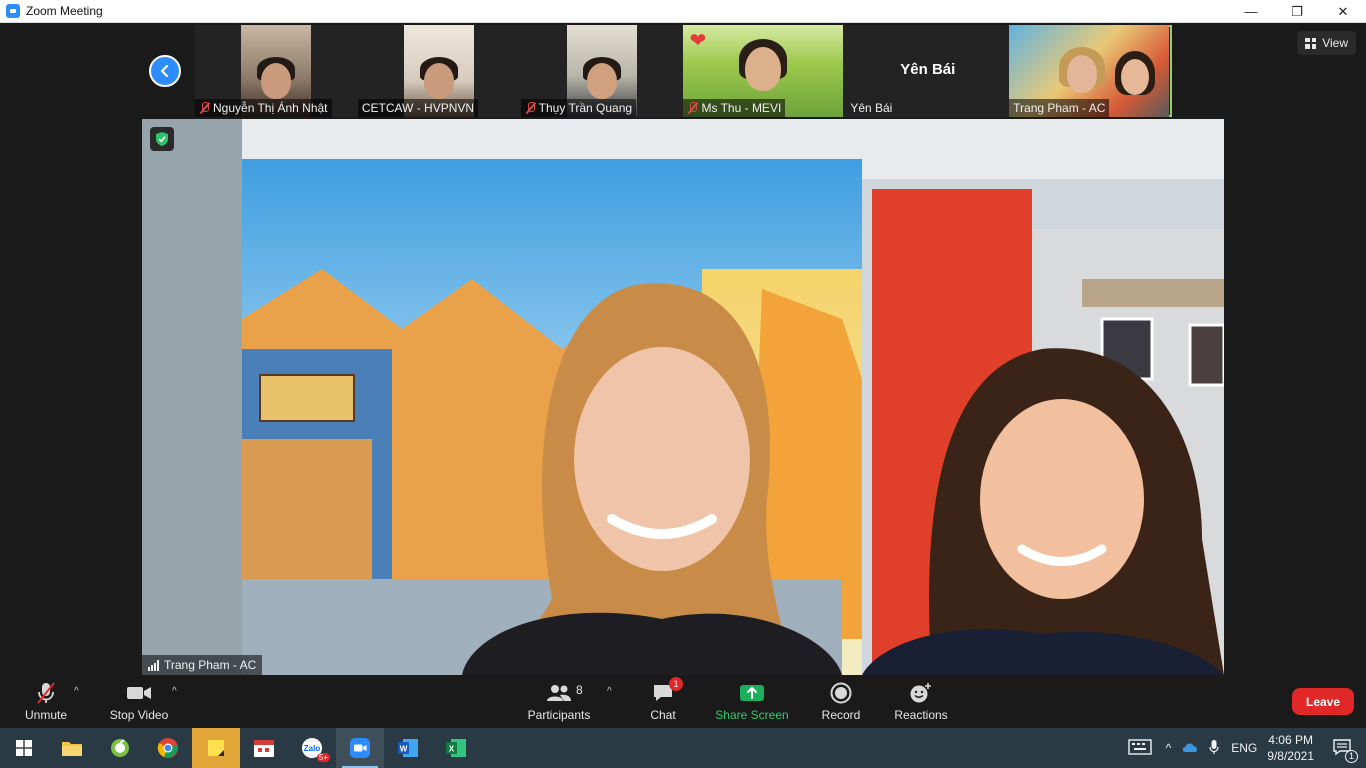 The image size is (1366, 768). What do you see at coordinates (210, 665) in the screenshot?
I see `active-speaker-name: Trang Pham - AC` at bounding box center [210, 665].